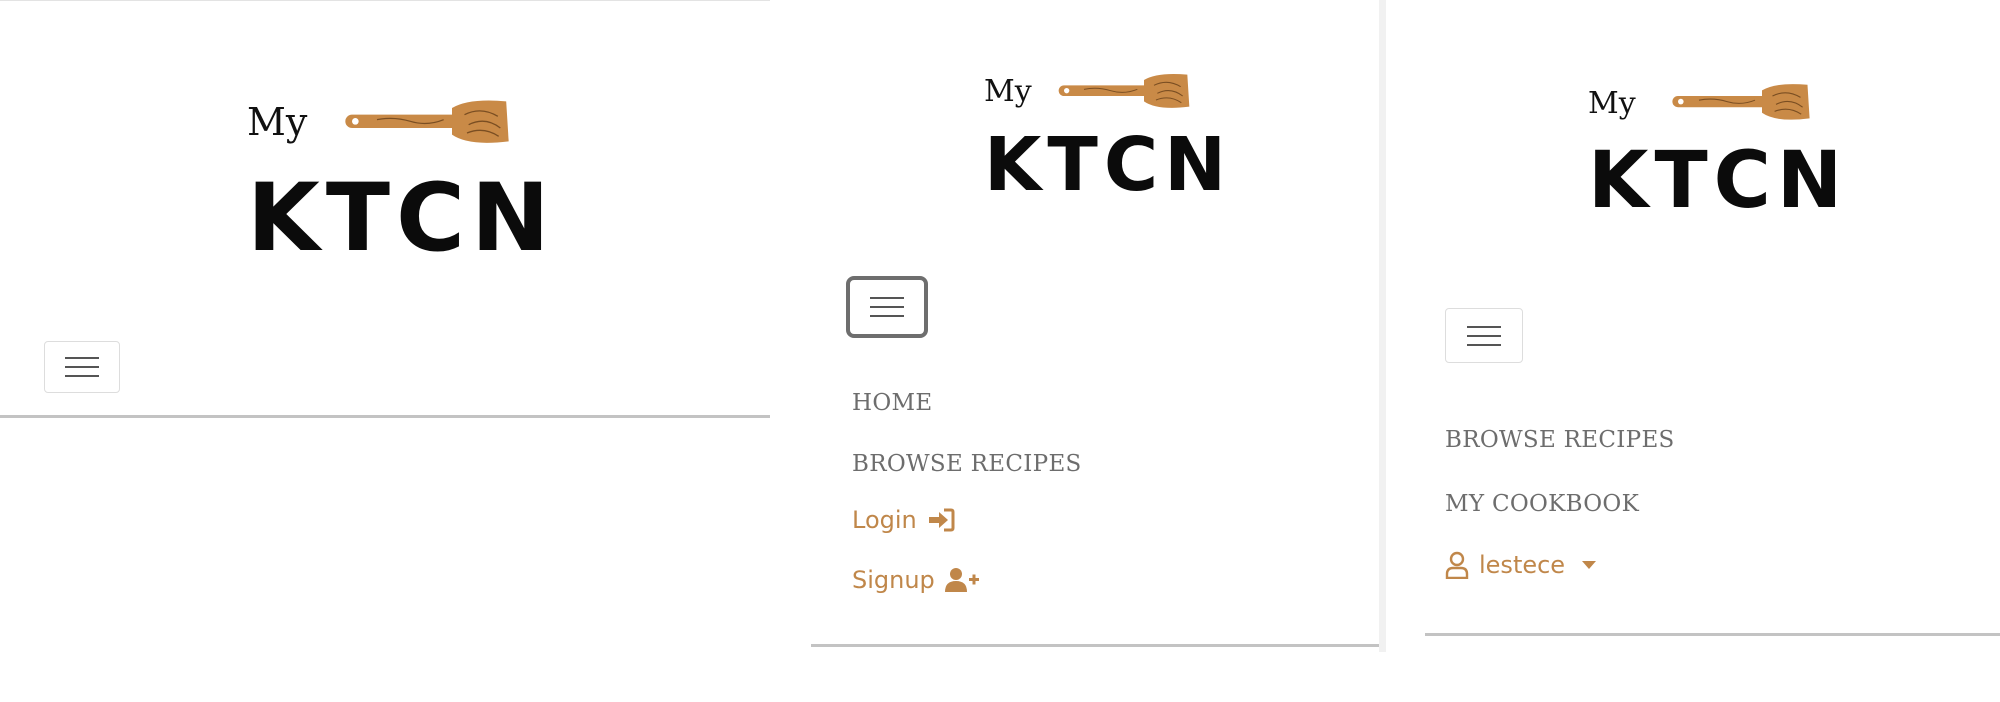 The height and width of the screenshot is (702, 2000). What do you see at coordinates (892, 403) in the screenshot?
I see `nav-link-home: HOME` at bounding box center [892, 403].